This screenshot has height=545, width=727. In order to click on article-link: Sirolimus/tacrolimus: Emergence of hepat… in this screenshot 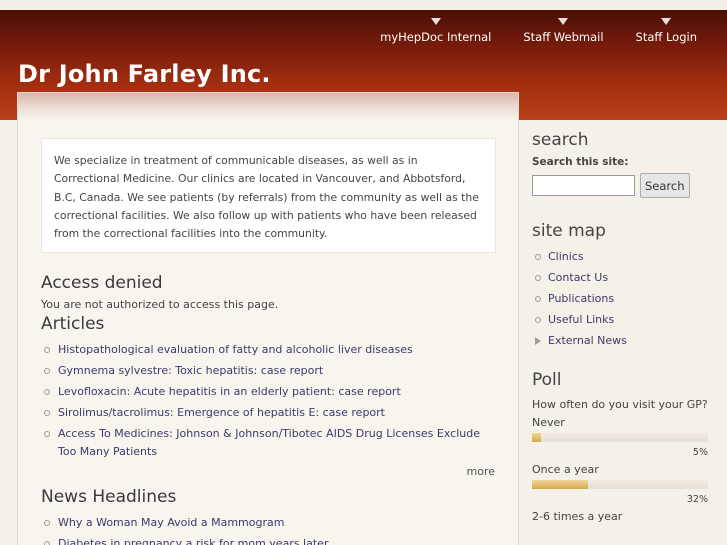, I will do `click(261, 413)`.